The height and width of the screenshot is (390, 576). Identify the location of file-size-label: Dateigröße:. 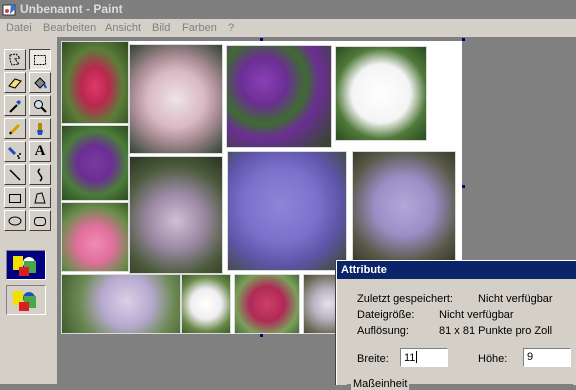
(386, 315).